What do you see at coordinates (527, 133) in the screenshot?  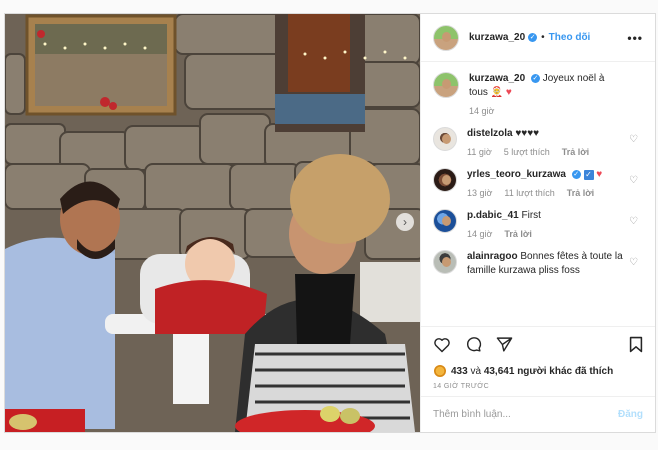 I see `comment-text: ♥♥♥♥` at bounding box center [527, 133].